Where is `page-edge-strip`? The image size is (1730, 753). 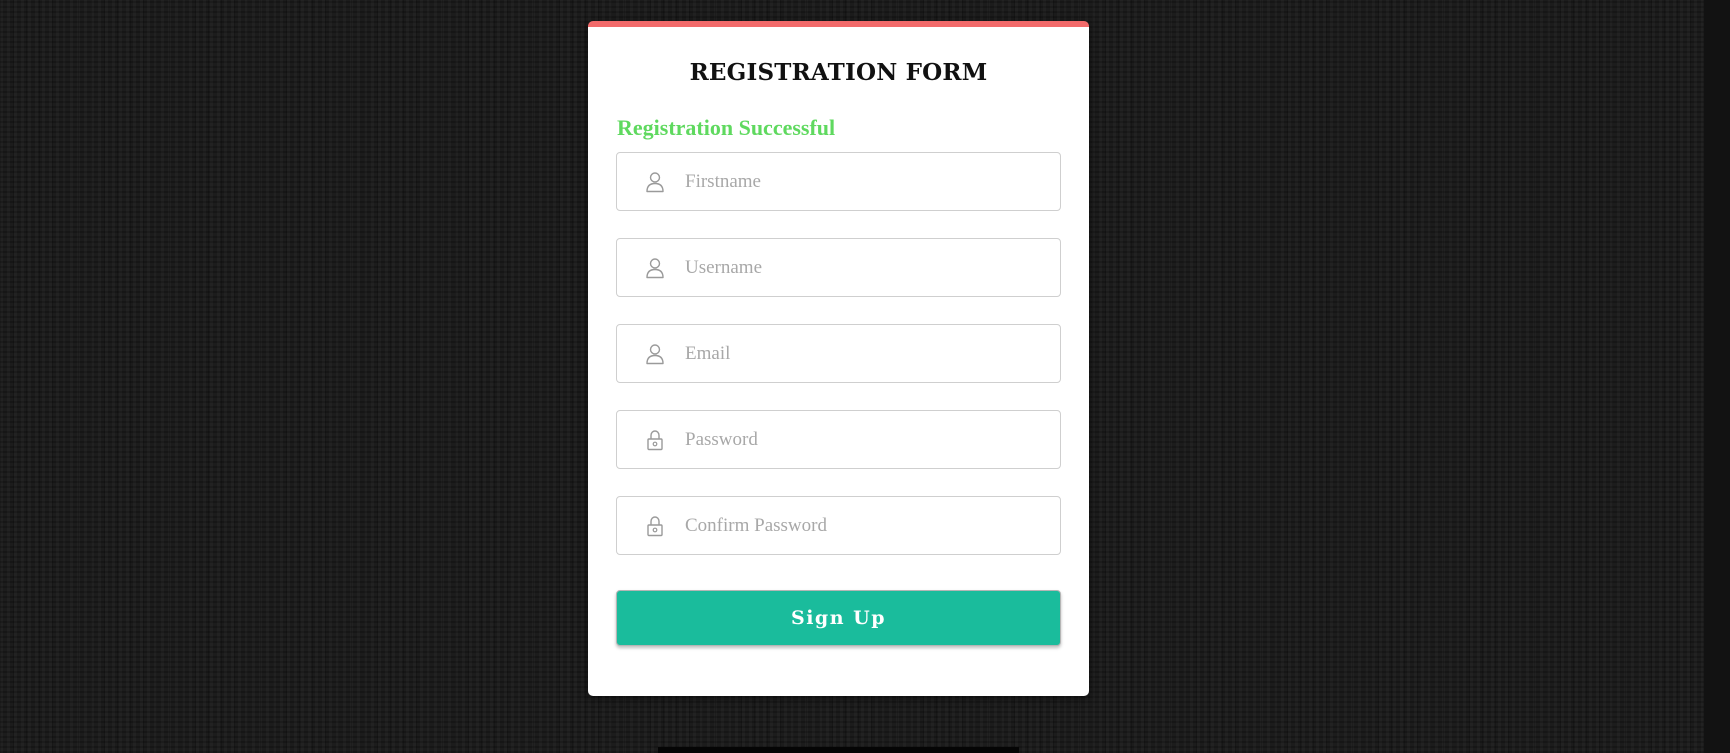 page-edge-strip is located at coordinates (1717, 376).